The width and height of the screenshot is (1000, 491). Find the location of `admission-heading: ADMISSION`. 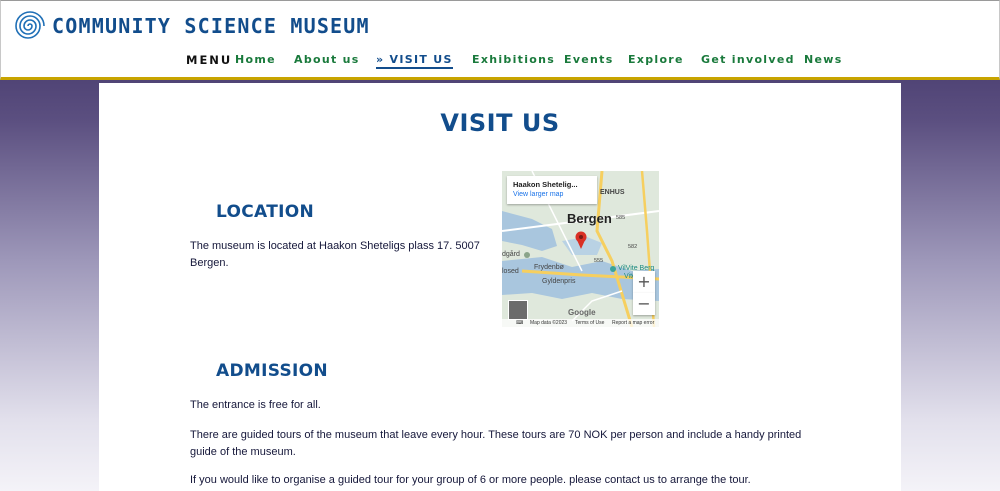

admission-heading: ADMISSION is located at coordinates (272, 371).